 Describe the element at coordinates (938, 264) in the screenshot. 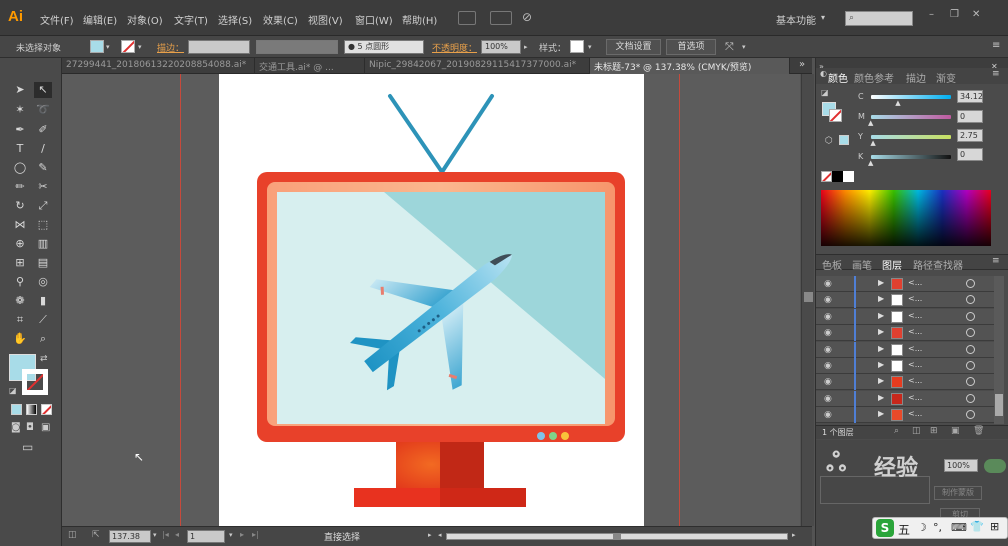

I see `tab-pathfinder: 路径查找器` at that location.